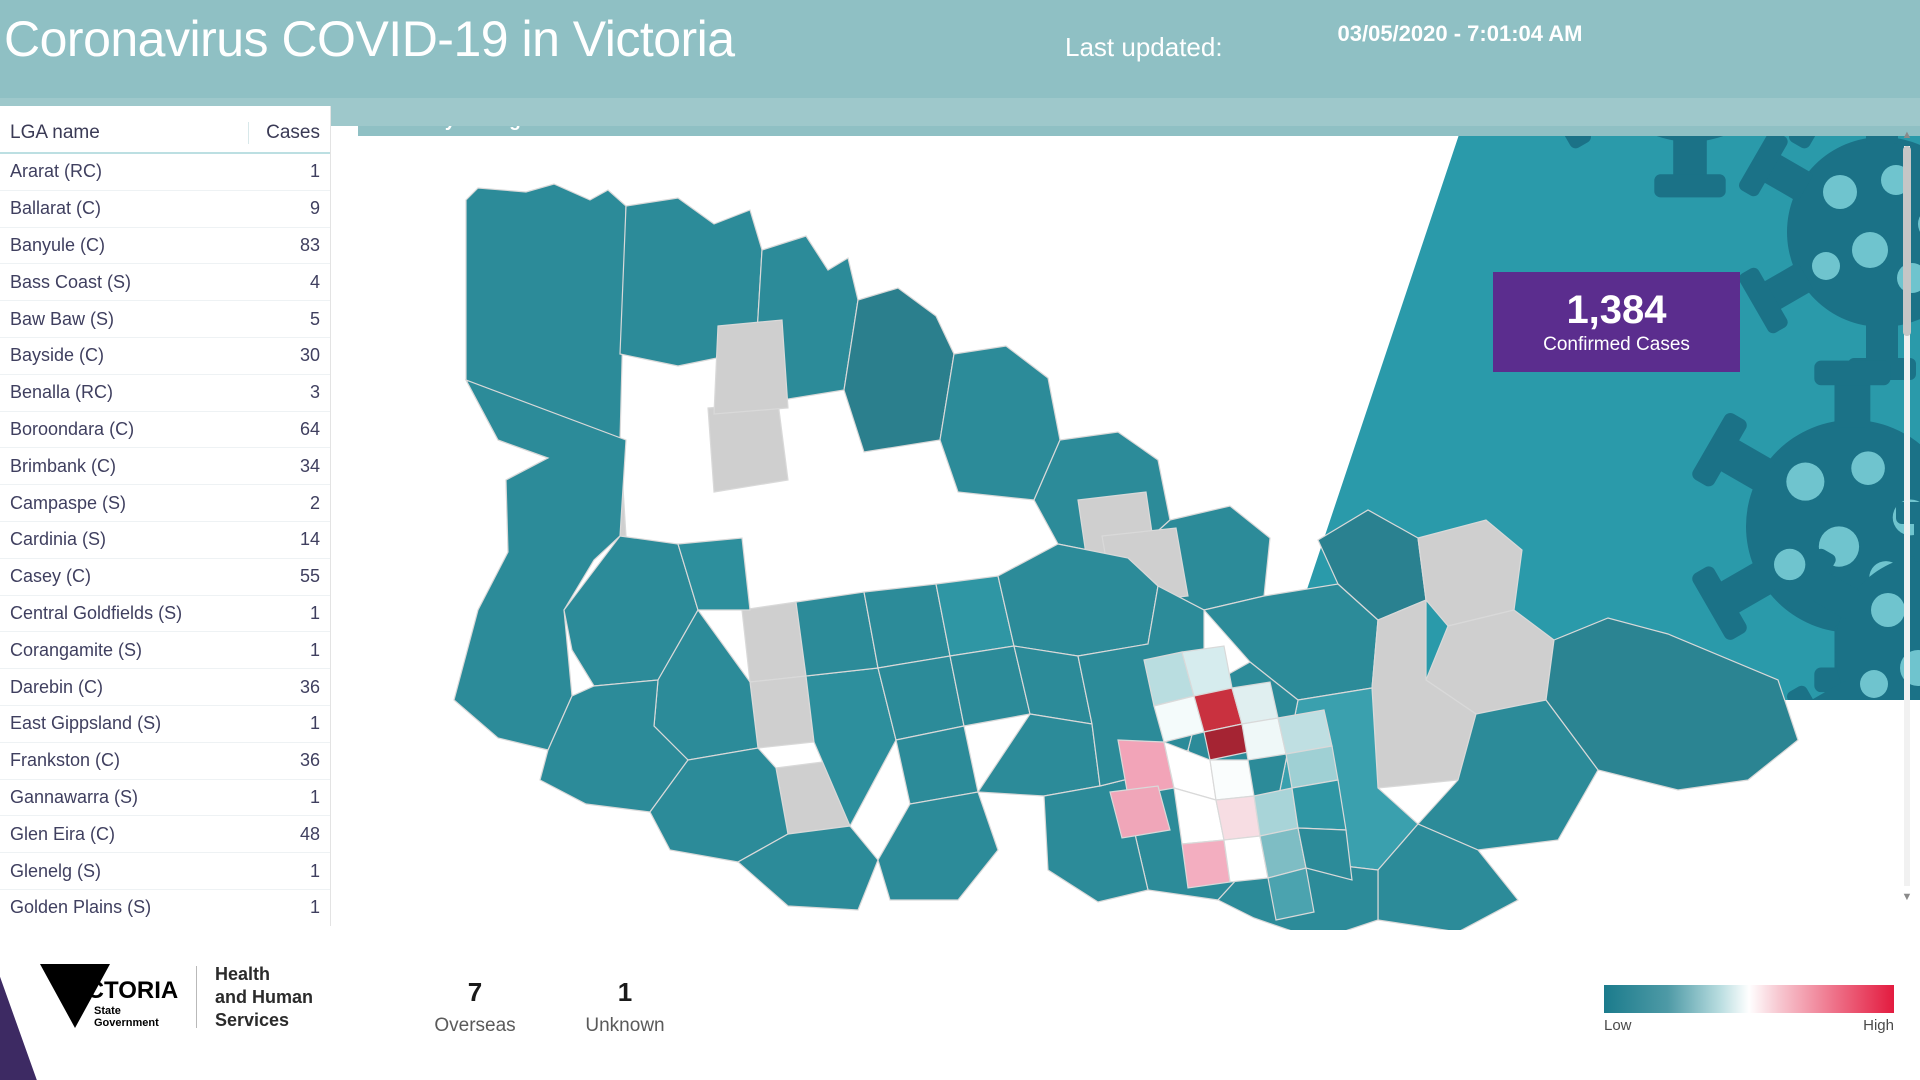  Describe the element at coordinates (309, 355) in the screenshot. I see `cell-cases: 30` at that location.